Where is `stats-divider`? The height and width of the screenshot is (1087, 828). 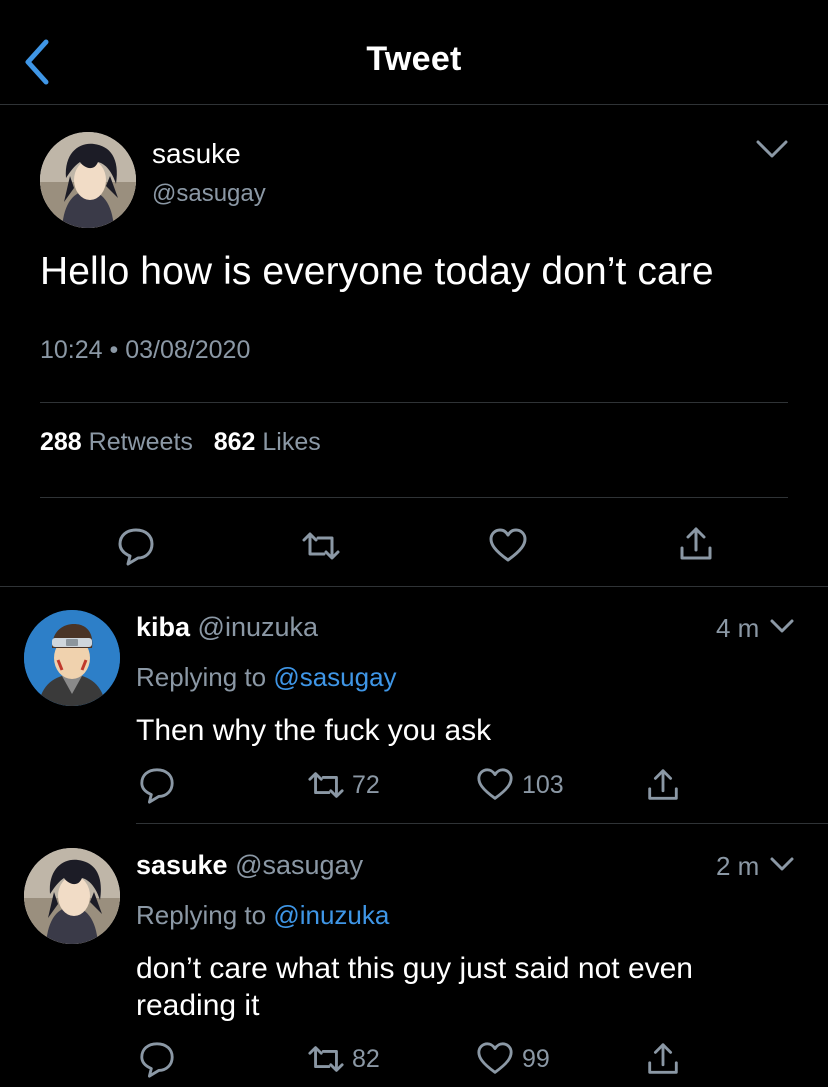
stats-divider is located at coordinates (414, 497).